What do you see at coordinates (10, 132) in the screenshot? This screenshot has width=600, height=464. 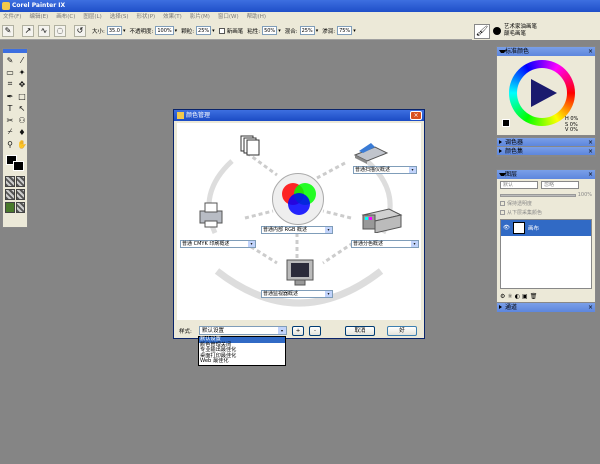 I see `eyedropper-tool-icon: ⌿` at bounding box center [10, 132].